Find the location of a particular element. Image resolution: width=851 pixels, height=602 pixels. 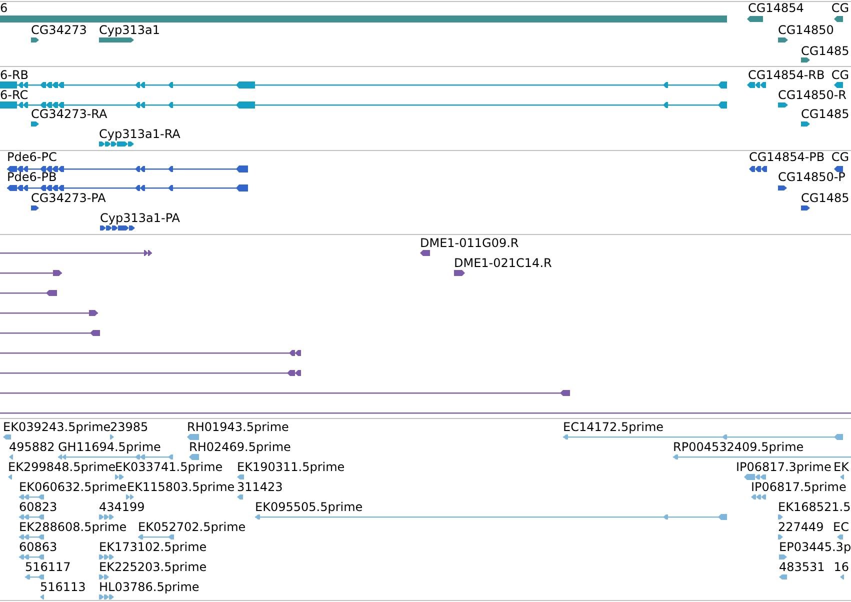

feature-label: EK039243.5prime is located at coordinates (57, 427).